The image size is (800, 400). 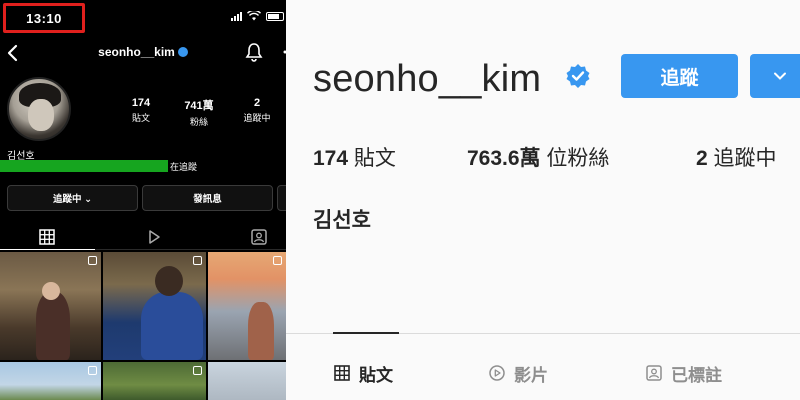 What do you see at coordinates (679, 76) in the screenshot?
I see `follow-button: 追蹤` at bounding box center [679, 76].